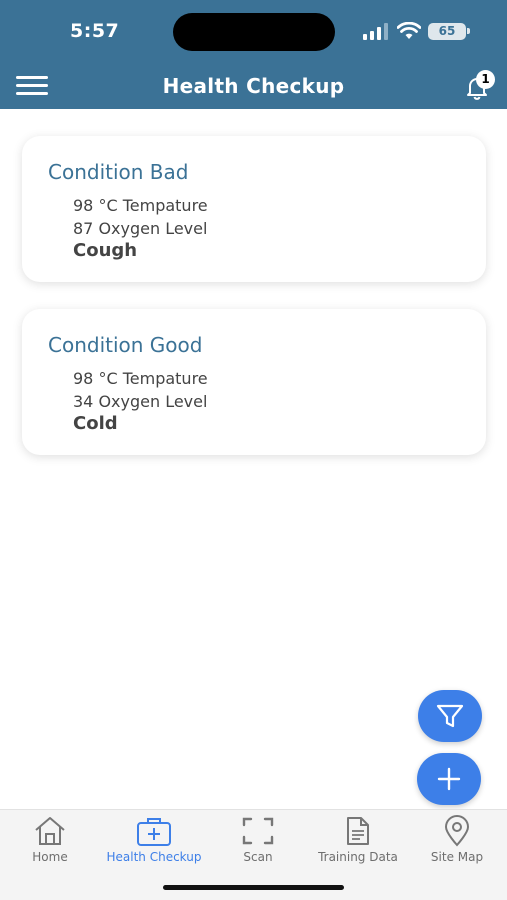  I want to click on condition-title: Condition Good, so click(125, 345).